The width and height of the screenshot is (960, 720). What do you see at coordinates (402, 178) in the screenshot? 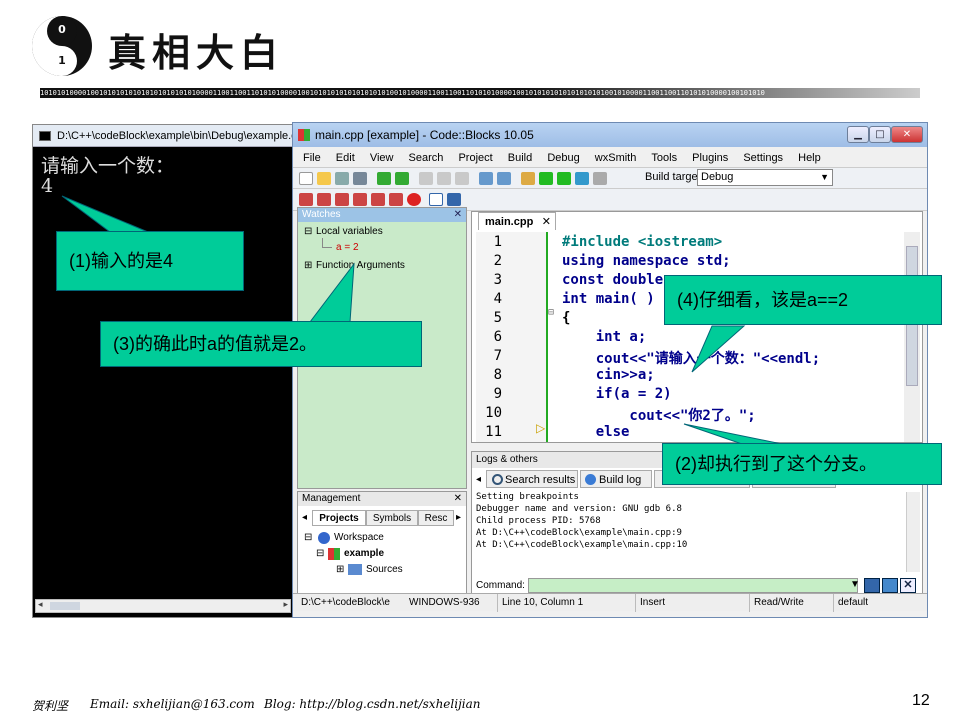
I see `redo-icon` at bounding box center [402, 178].